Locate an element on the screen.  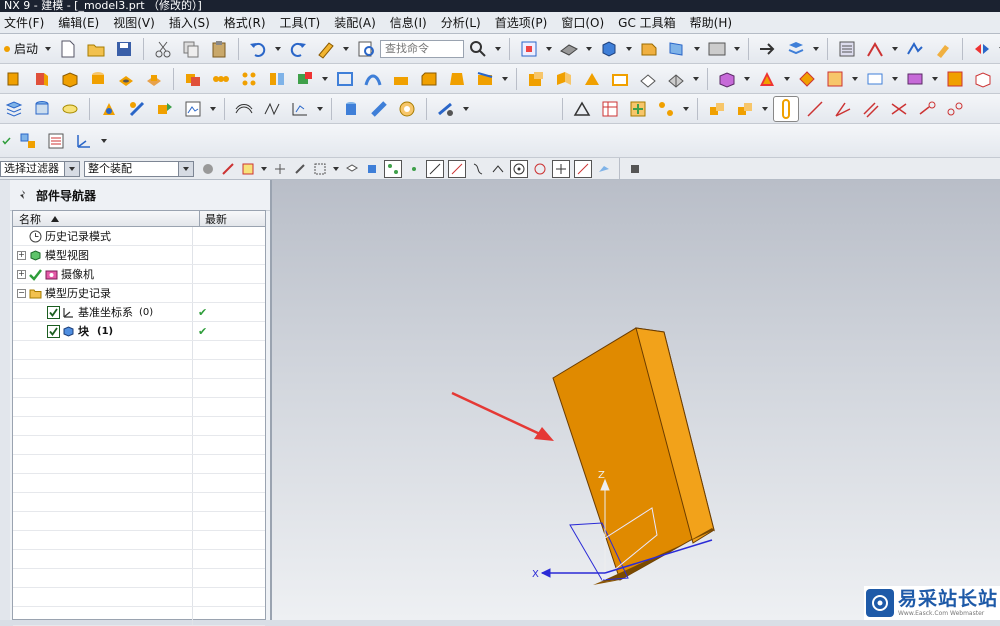
pull-face-icon is located at coordinates (648, 79).